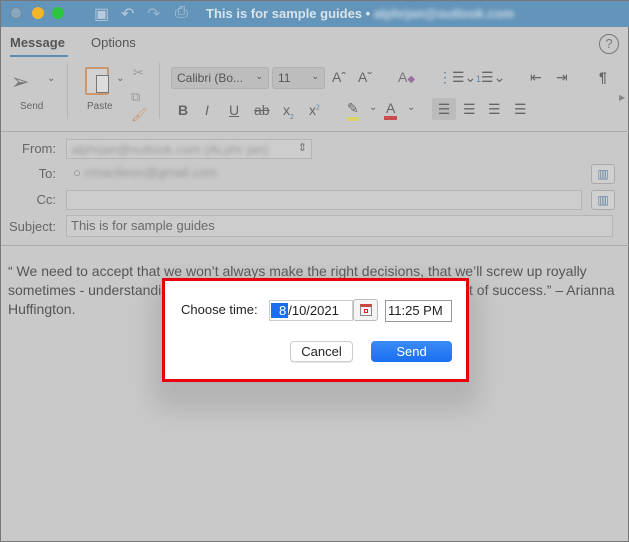 This screenshot has width=629, height=542. What do you see at coordinates (457, 77) in the screenshot?
I see `bullets-icon: ⋮☰⌄` at bounding box center [457, 77].